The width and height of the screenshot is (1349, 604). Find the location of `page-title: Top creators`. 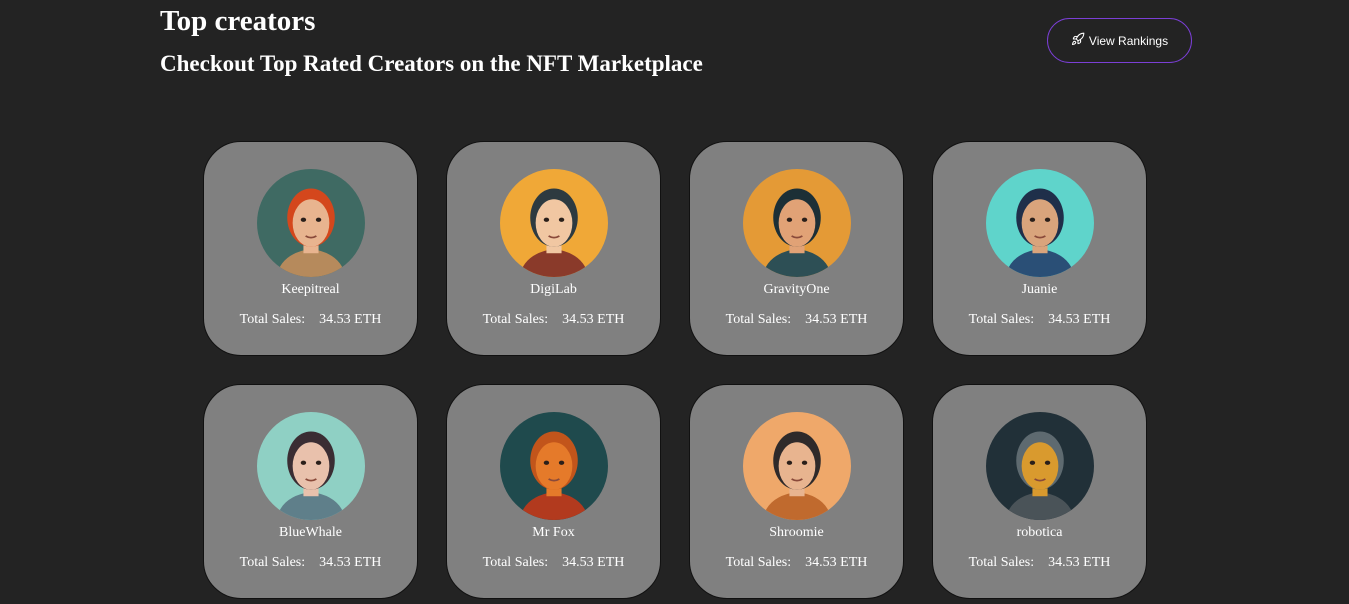

page-title: Top creators is located at coordinates (238, 21).